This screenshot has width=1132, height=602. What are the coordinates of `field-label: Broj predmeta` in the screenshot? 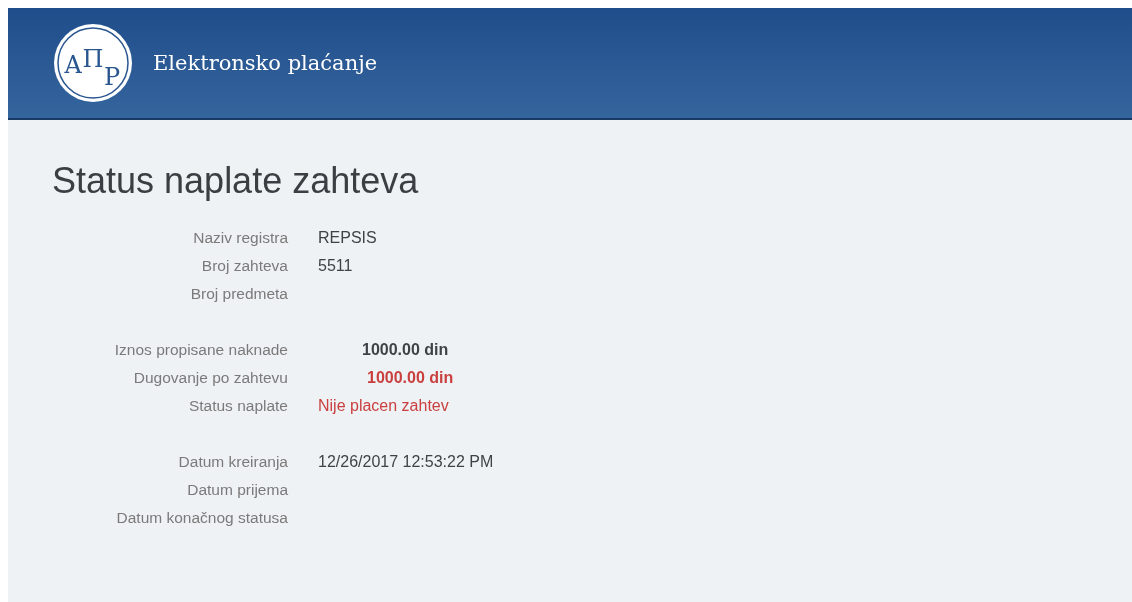 It's located at (238, 294).